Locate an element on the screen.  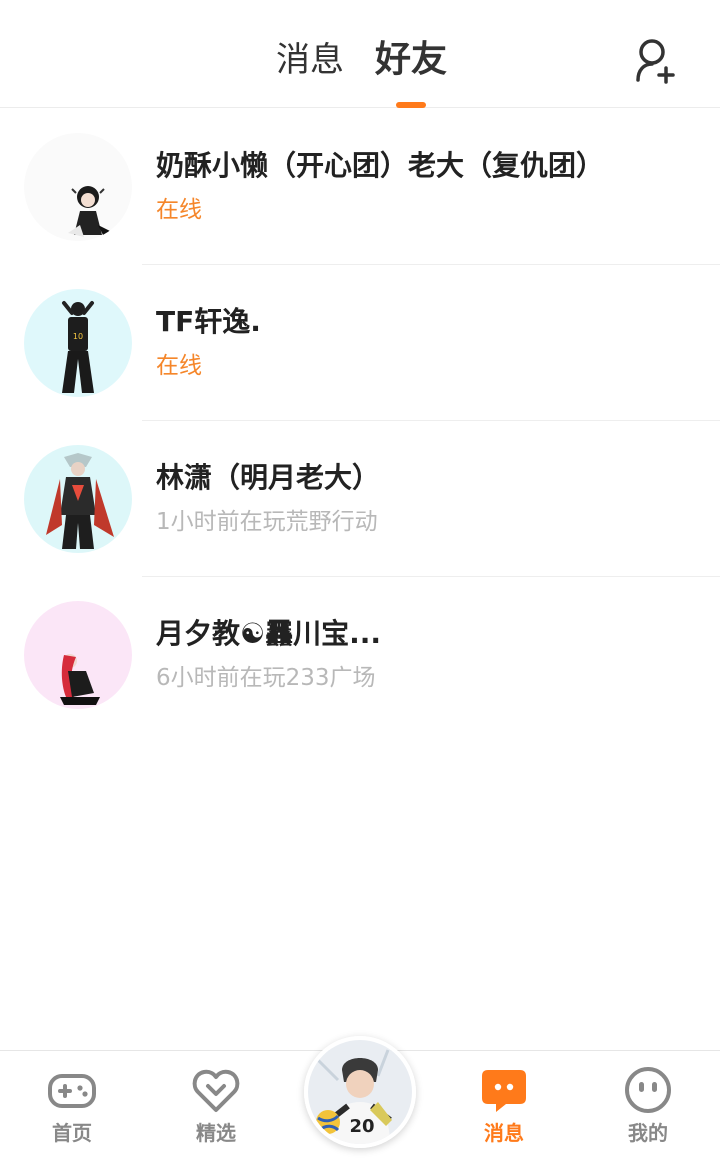
nav-mine-label: 我的 is located at coordinates (648, 1133).